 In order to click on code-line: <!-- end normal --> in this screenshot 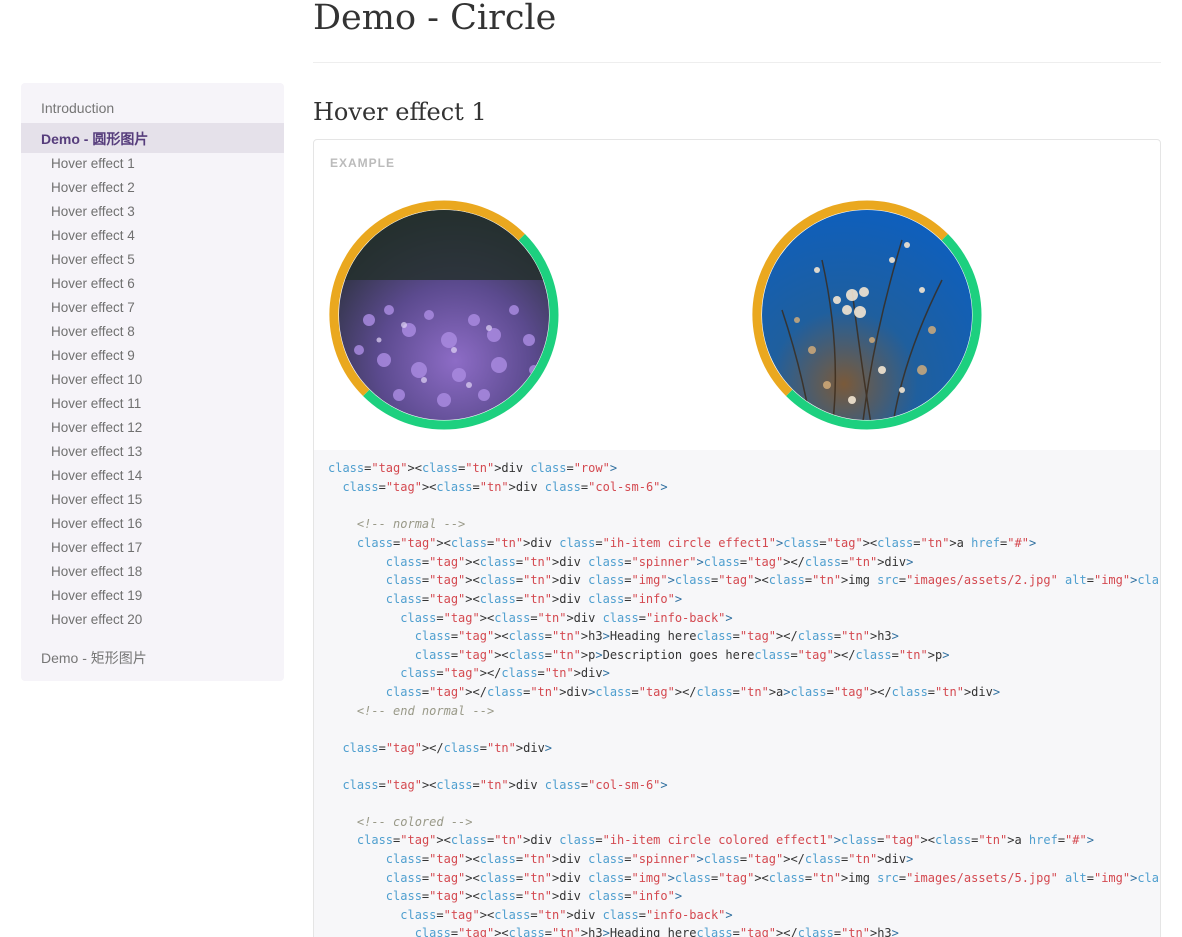, I will do `click(411, 711)`.